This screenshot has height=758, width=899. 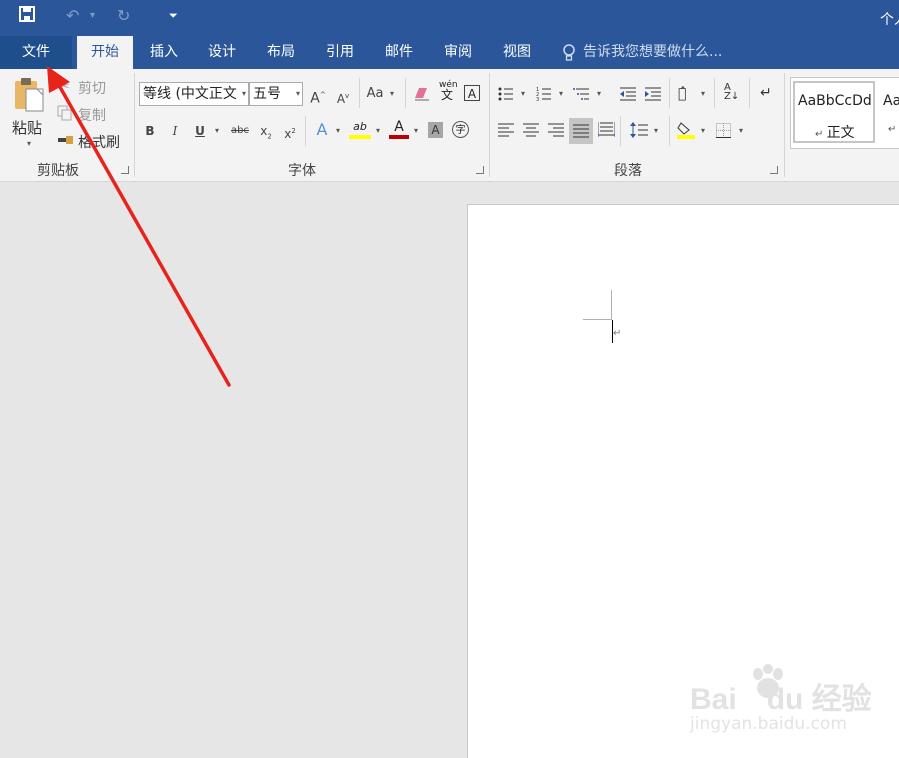 What do you see at coordinates (582, 96) in the screenshot?
I see `multilevel-list-icon` at bounding box center [582, 96].